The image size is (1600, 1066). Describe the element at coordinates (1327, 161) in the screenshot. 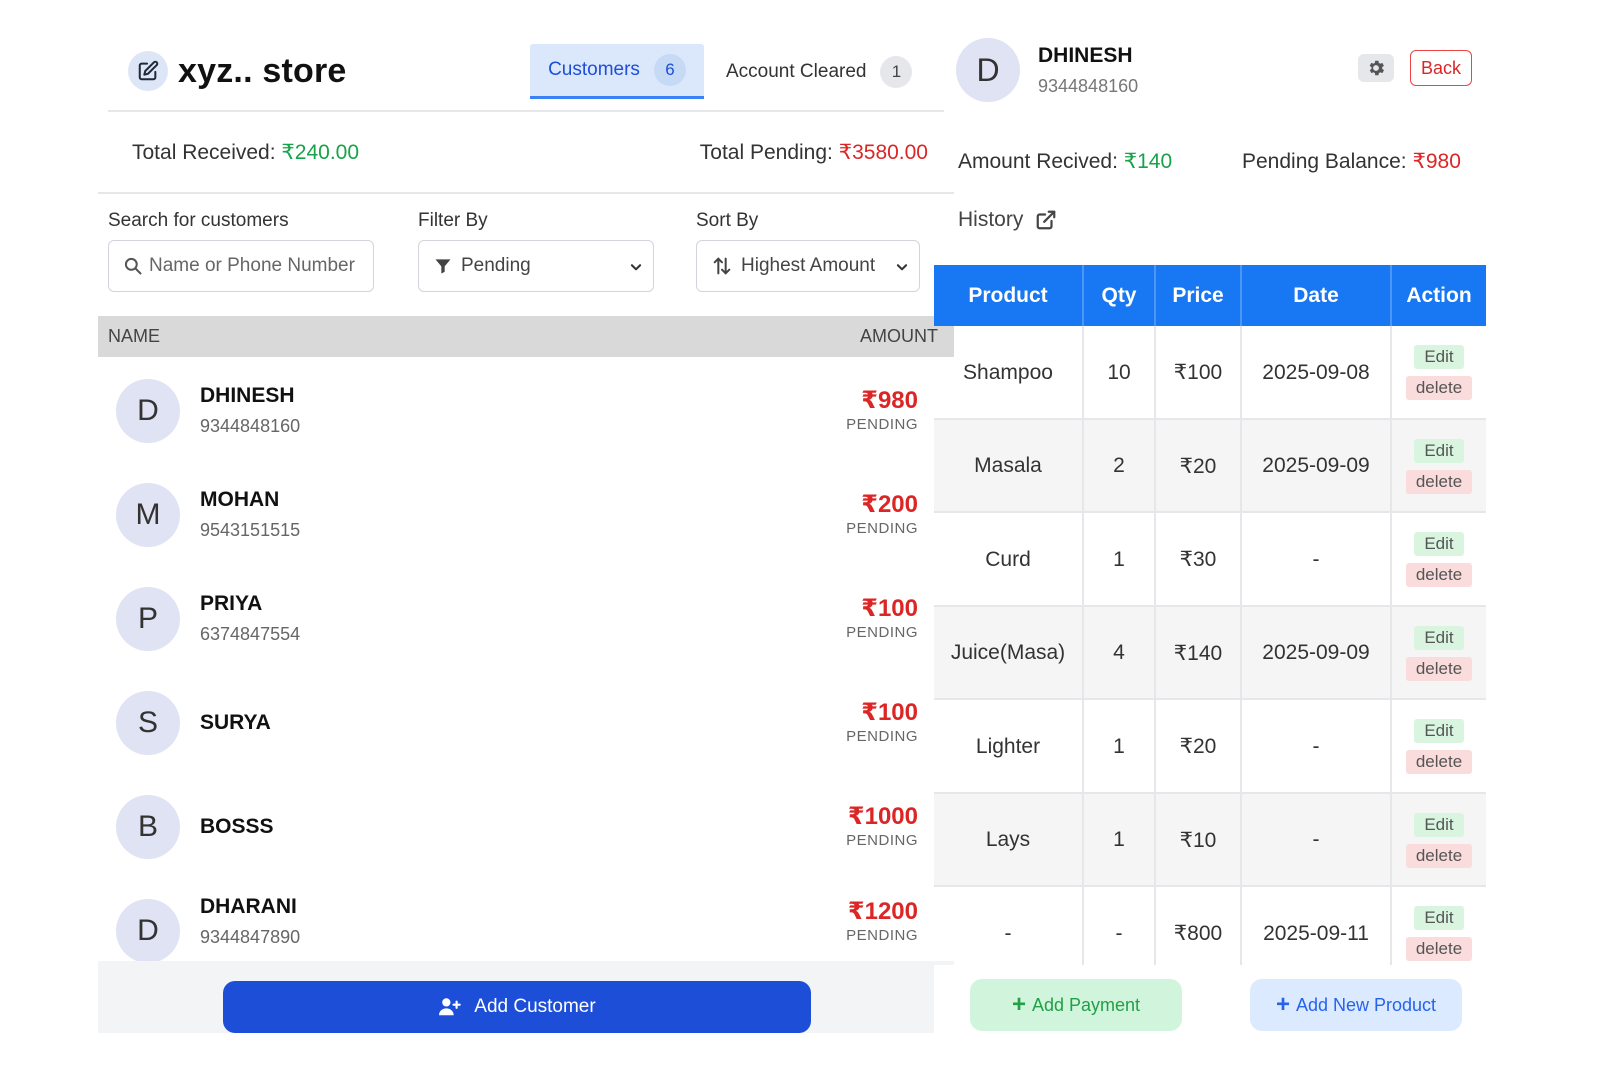

I see `pending-balance-label: Pending Balance:` at that location.